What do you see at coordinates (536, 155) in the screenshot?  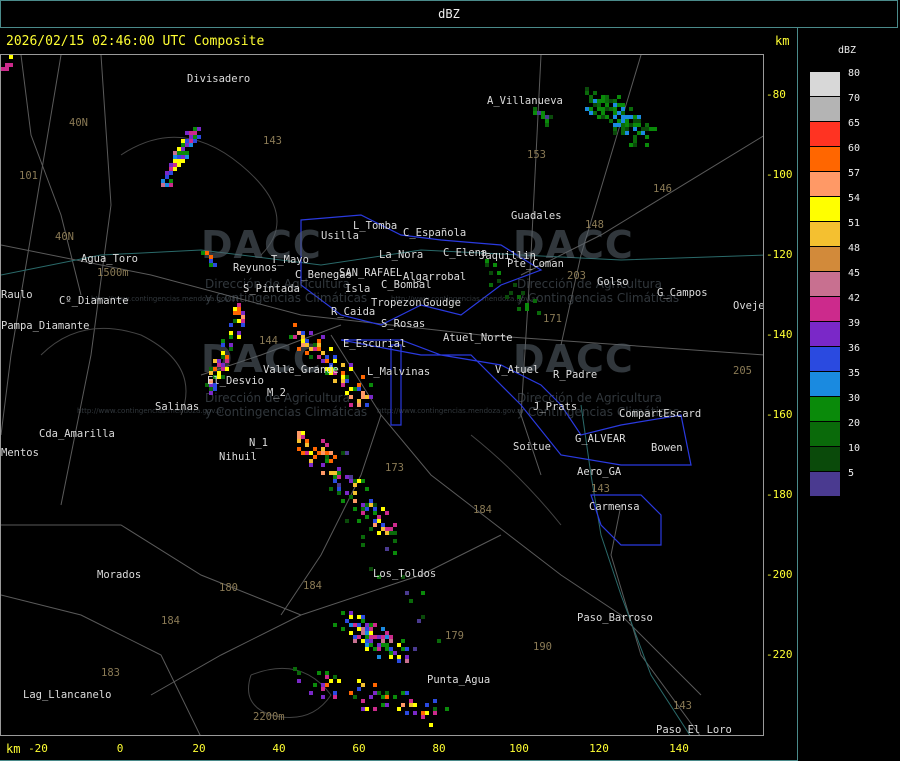 I see `route-number: 153` at bounding box center [536, 155].